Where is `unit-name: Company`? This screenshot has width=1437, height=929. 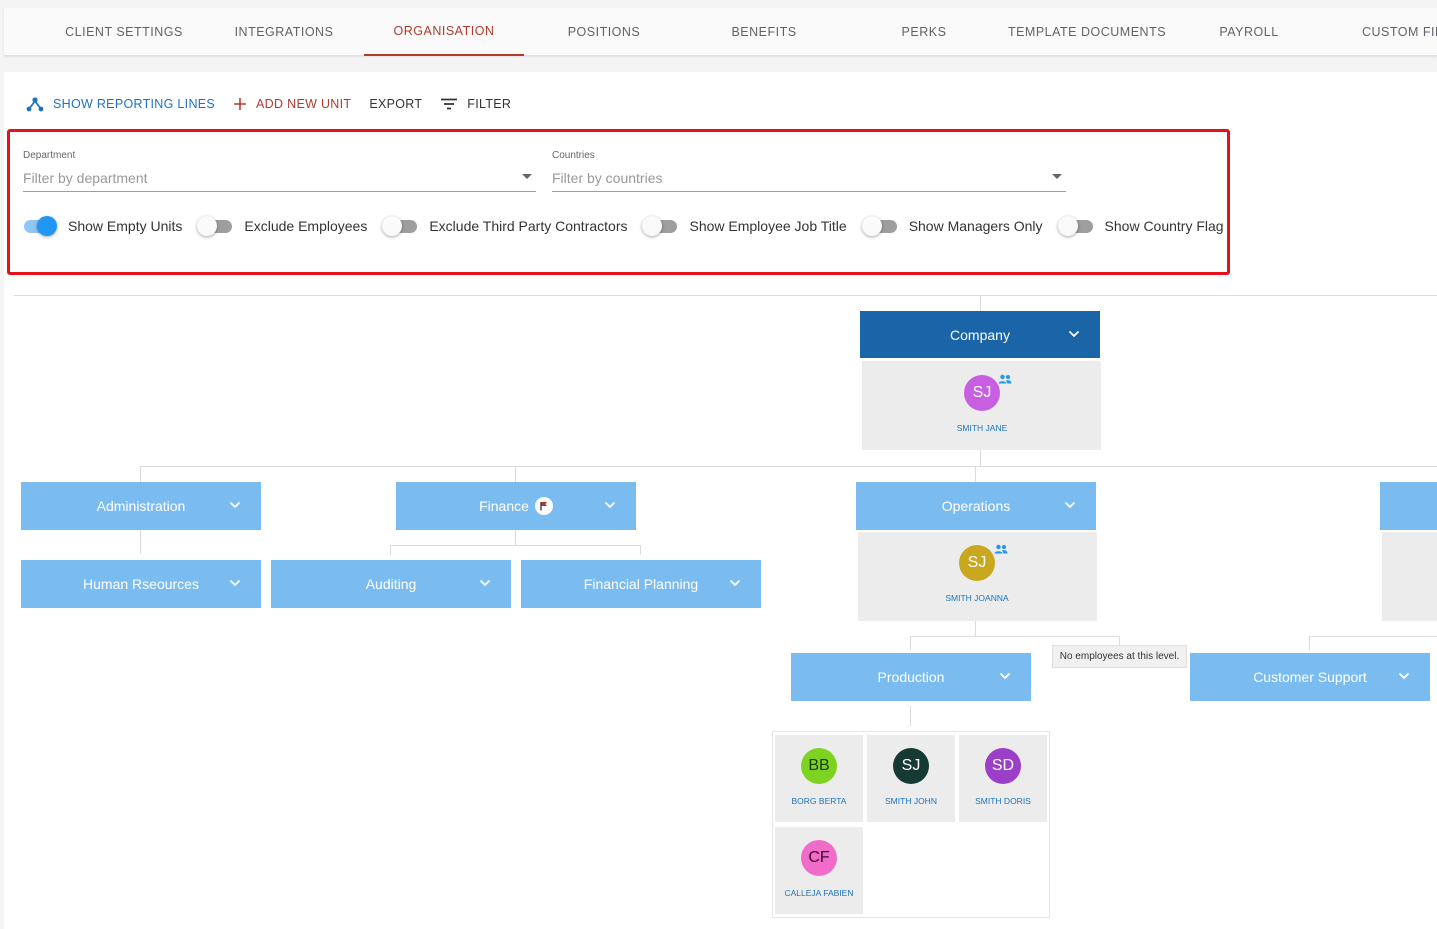 unit-name: Company is located at coordinates (980, 334).